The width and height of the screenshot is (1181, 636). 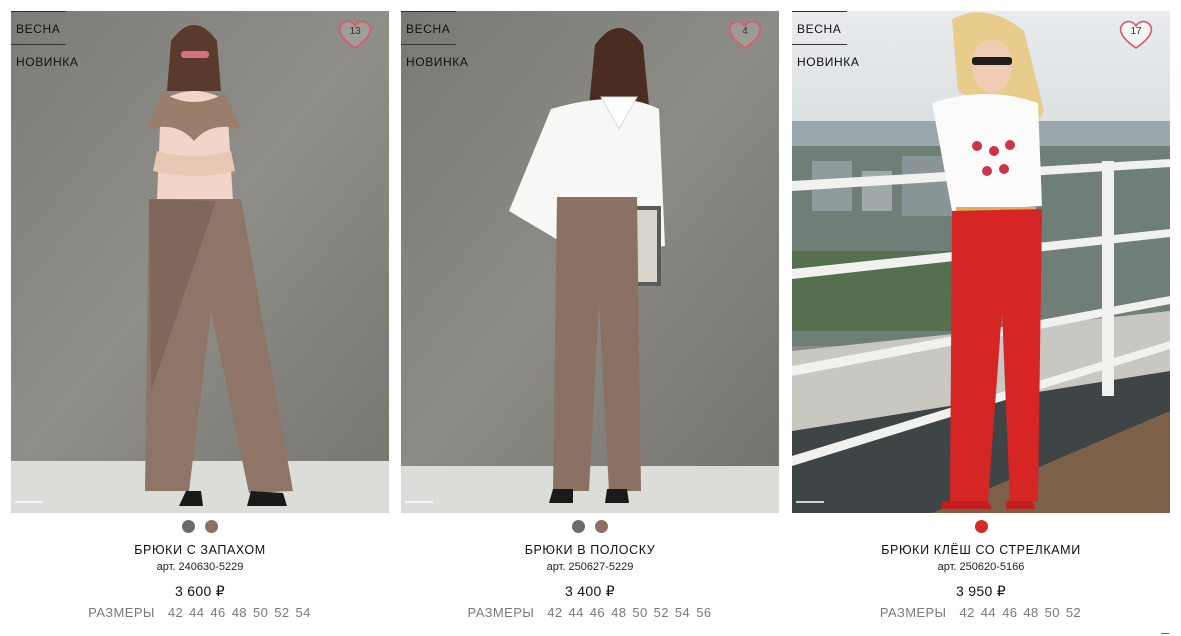 What do you see at coordinates (200, 591) in the screenshot?
I see `product-price: 3 600 ₽` at bounding box center [200, 591].